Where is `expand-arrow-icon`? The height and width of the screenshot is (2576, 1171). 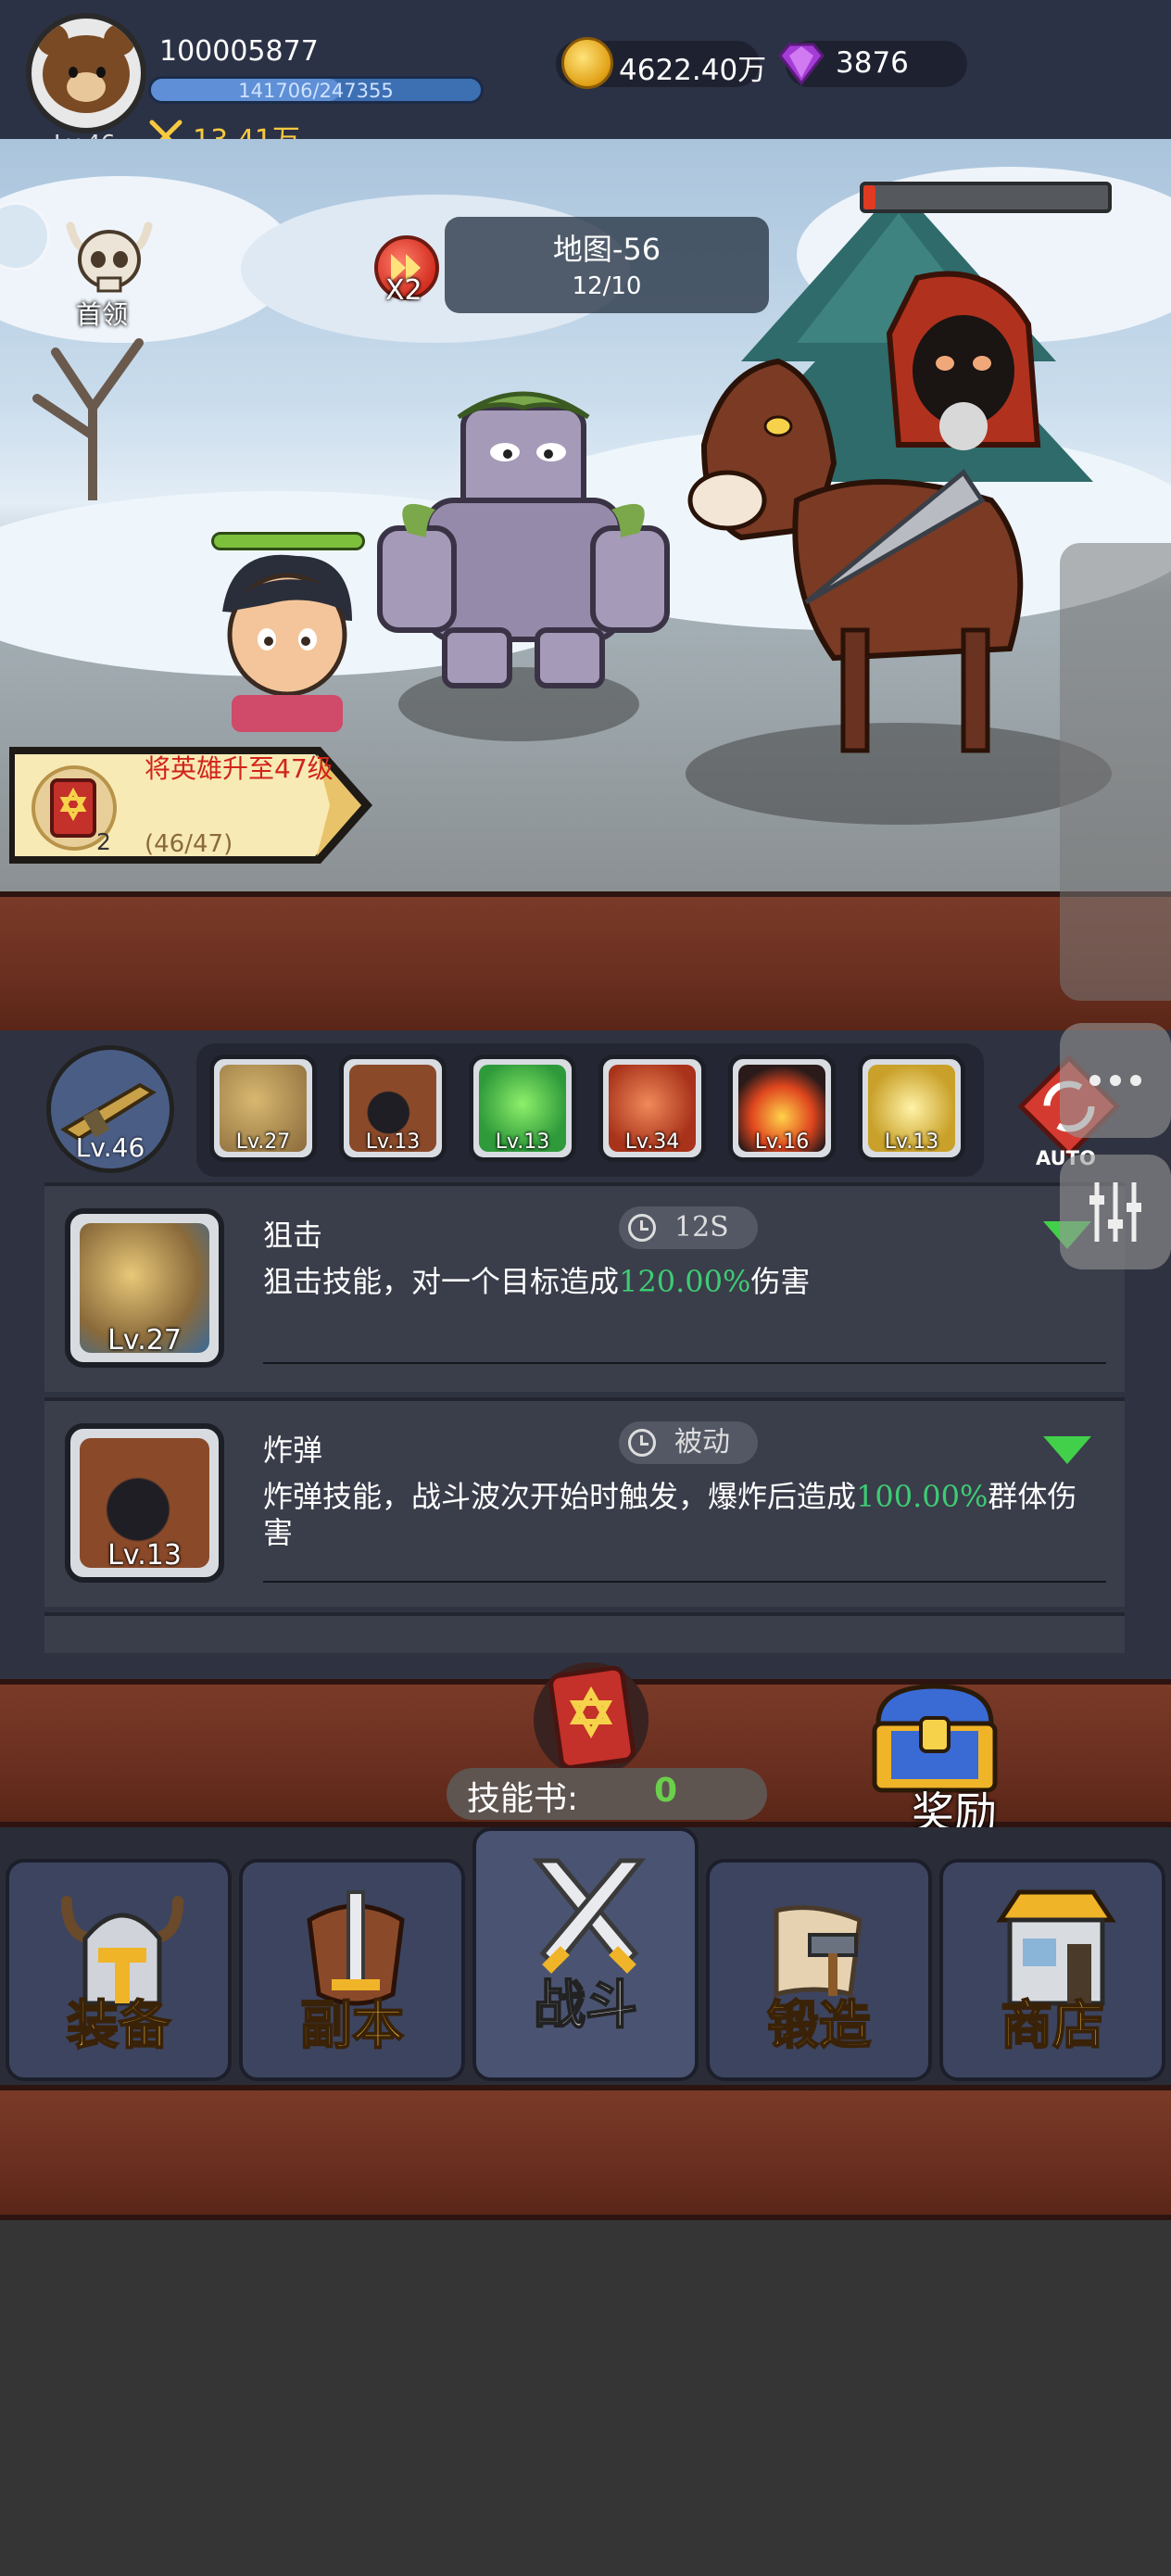
expand-arrow-icon is located at coordinates (1067, 1450).